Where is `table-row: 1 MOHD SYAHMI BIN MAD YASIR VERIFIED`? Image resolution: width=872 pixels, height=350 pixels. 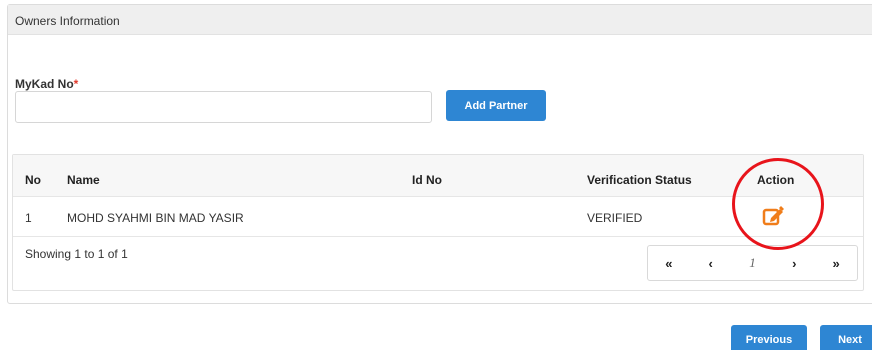
table-row: 1 MOHD SYAHMI BIN MAD YASIR VERIFIED is located at coordinates (438, 217).